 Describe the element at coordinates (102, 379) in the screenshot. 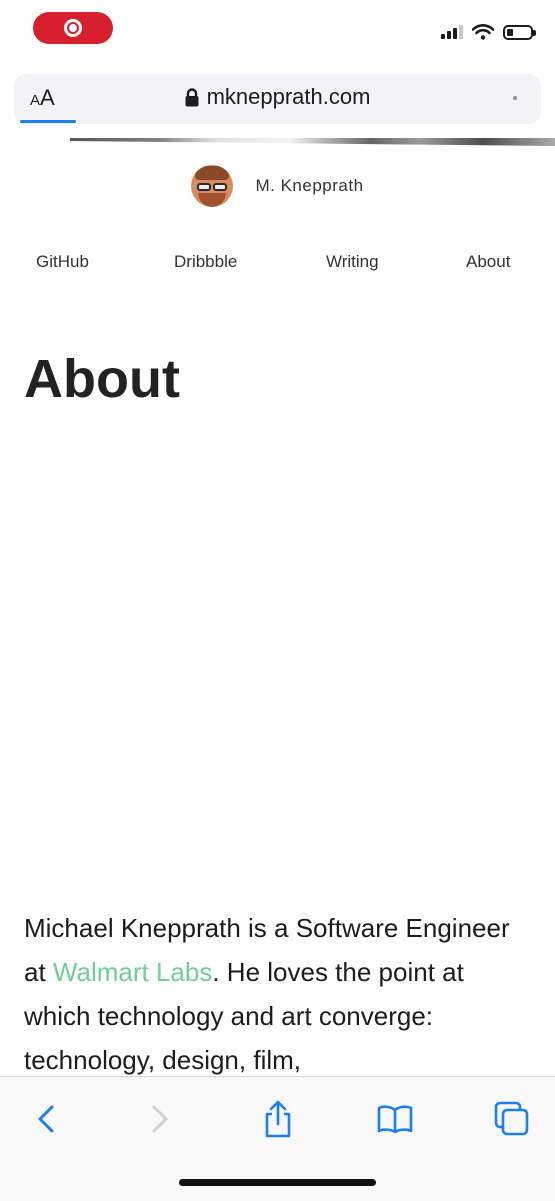

I see `page-title: About` at that location.